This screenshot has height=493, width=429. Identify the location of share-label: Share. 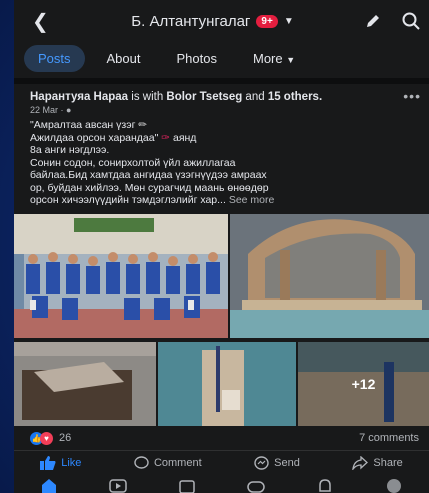
(388, 462).